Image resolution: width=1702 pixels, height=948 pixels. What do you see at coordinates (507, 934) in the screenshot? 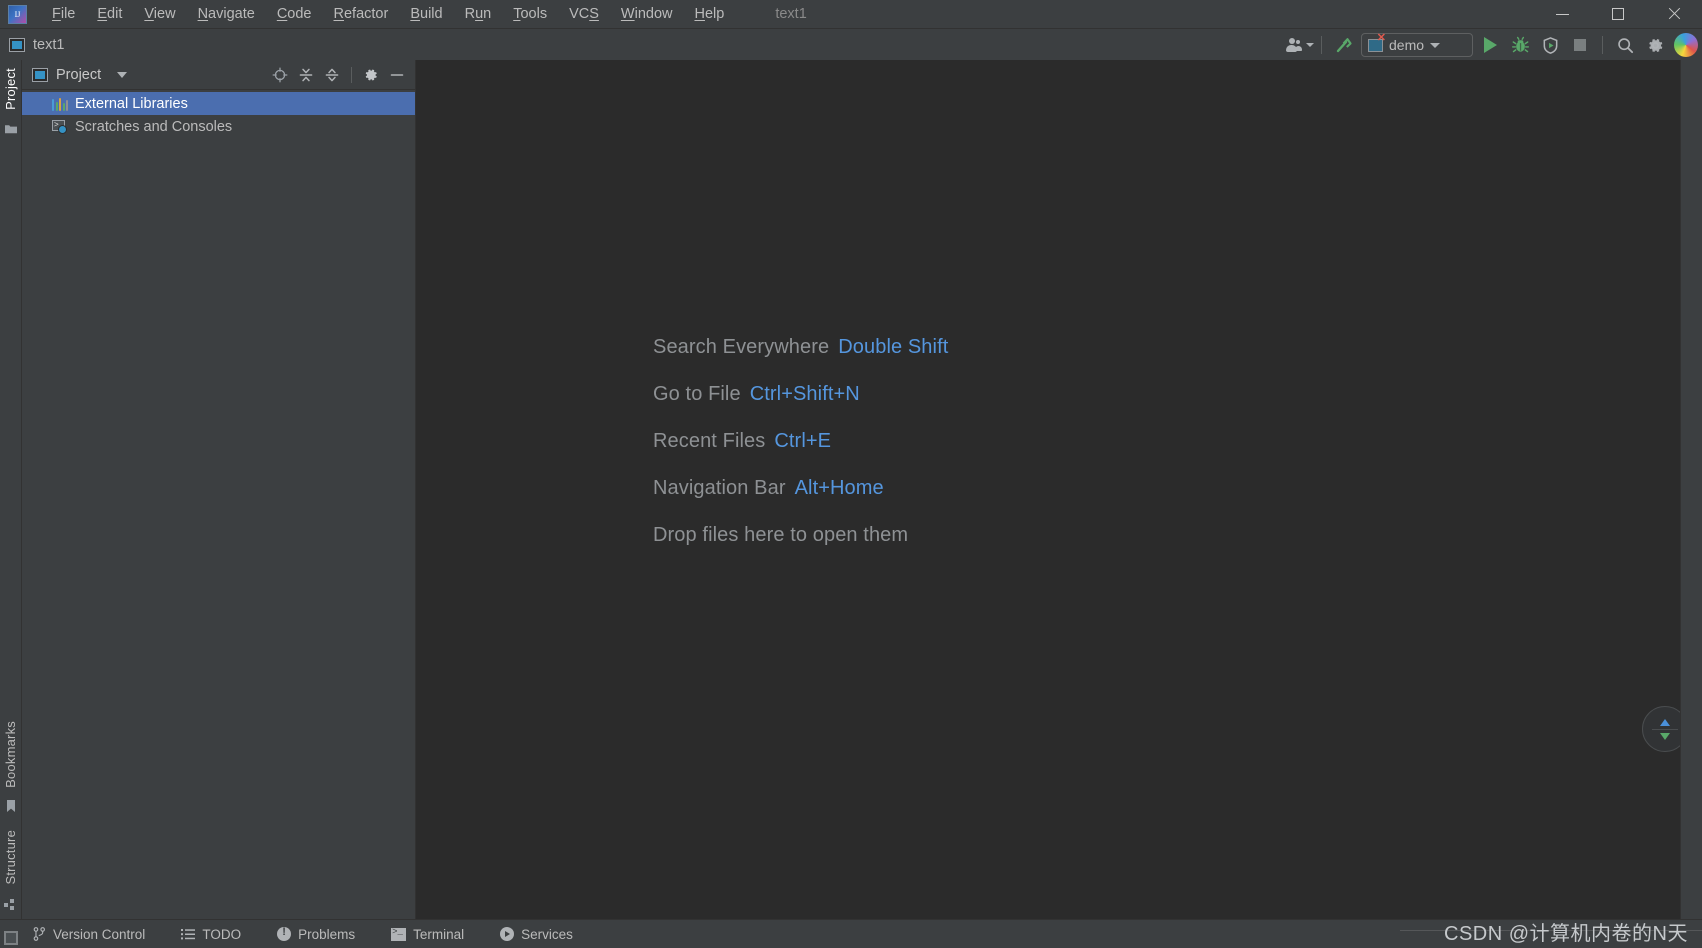
I see `services-icon` at bounding box center [507, 934].